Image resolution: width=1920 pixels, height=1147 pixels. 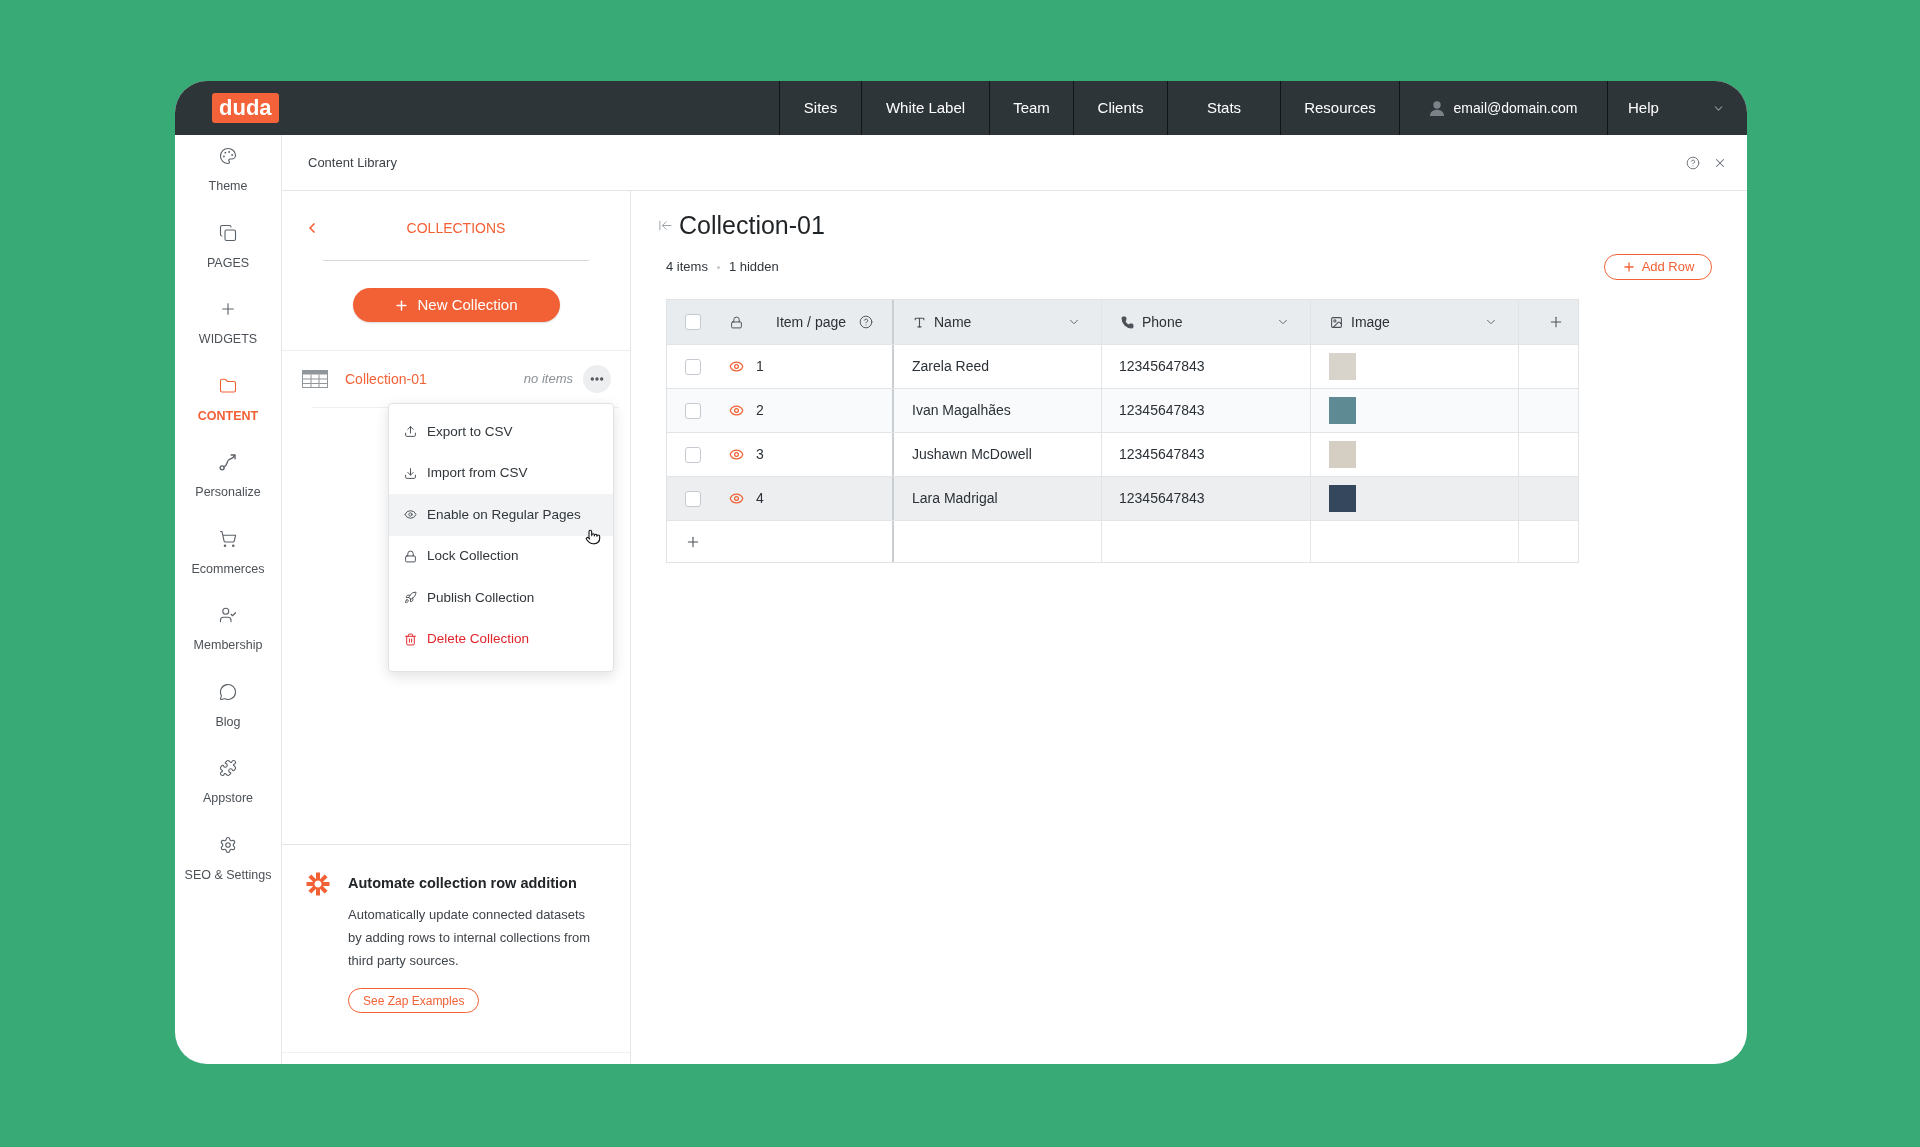 What do you see at coordinates (820, 108) in the screenshot?
I see `nav-link: Sites` at bounding box center [820, 108].